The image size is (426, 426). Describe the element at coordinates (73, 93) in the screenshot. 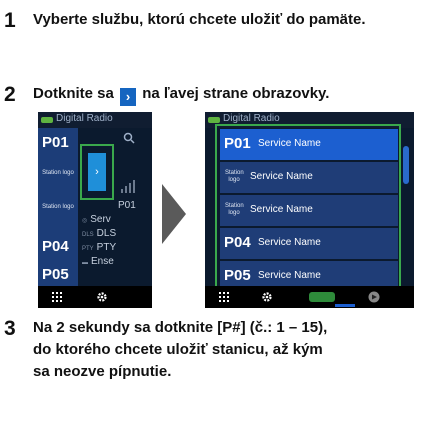

I see `step-2-text-before: Dotknite sa` at that location.